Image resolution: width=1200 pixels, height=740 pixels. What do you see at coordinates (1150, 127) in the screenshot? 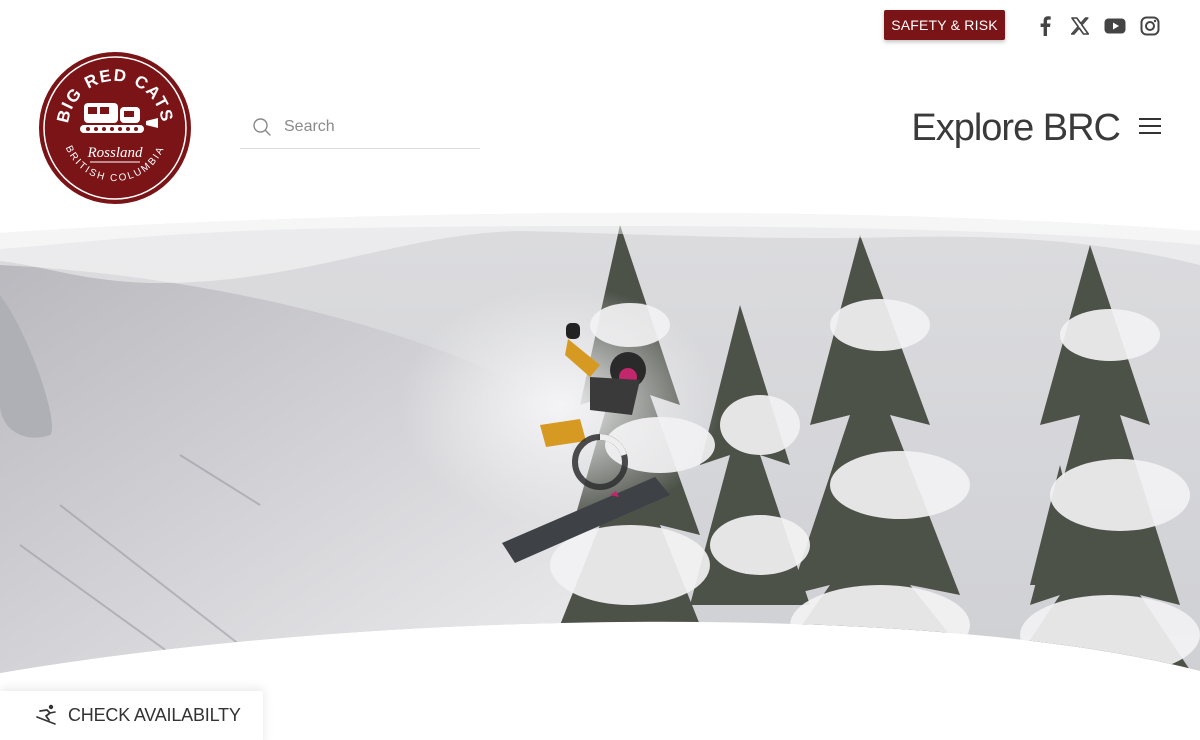
I see `hamburger-menu-icon` at bounding box center [1150, 127].